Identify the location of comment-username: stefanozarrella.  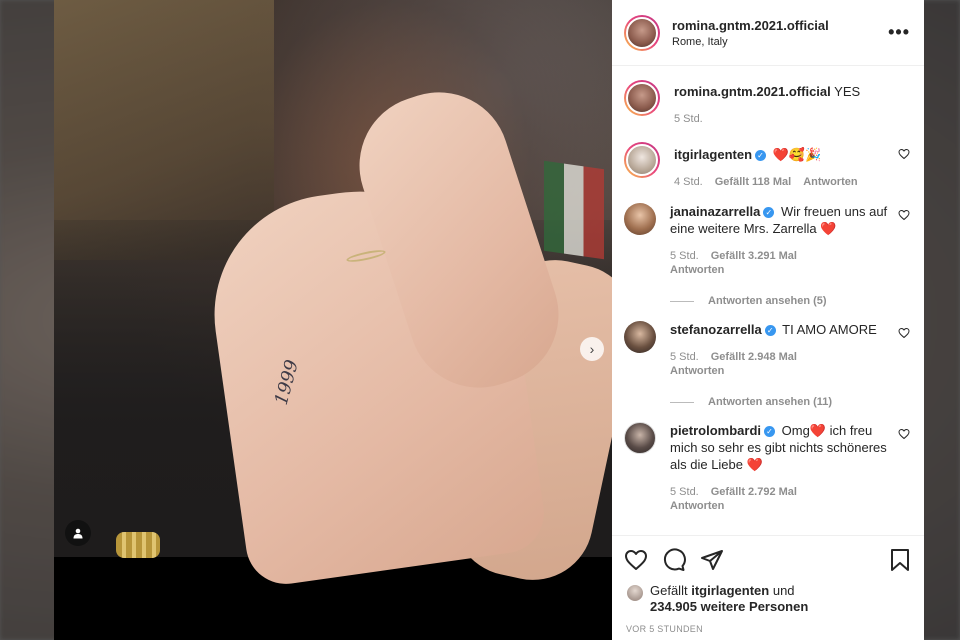
(716, 329).